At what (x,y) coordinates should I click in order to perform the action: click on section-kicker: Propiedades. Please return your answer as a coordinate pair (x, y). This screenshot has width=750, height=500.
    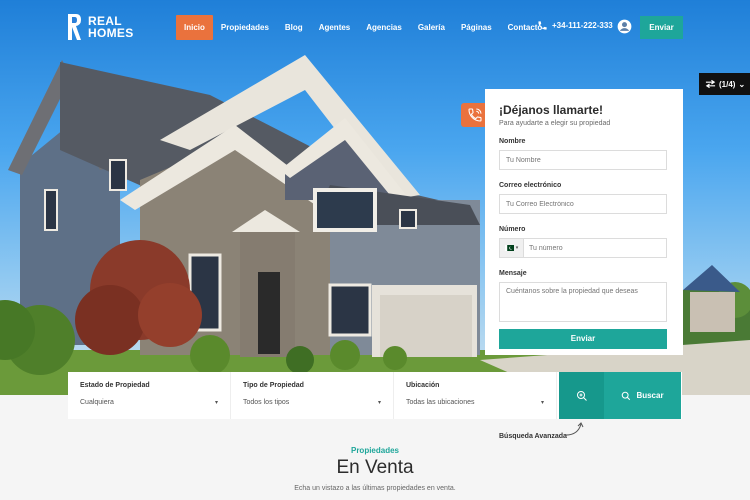
    Looking at the image, I should click on (374, 450).